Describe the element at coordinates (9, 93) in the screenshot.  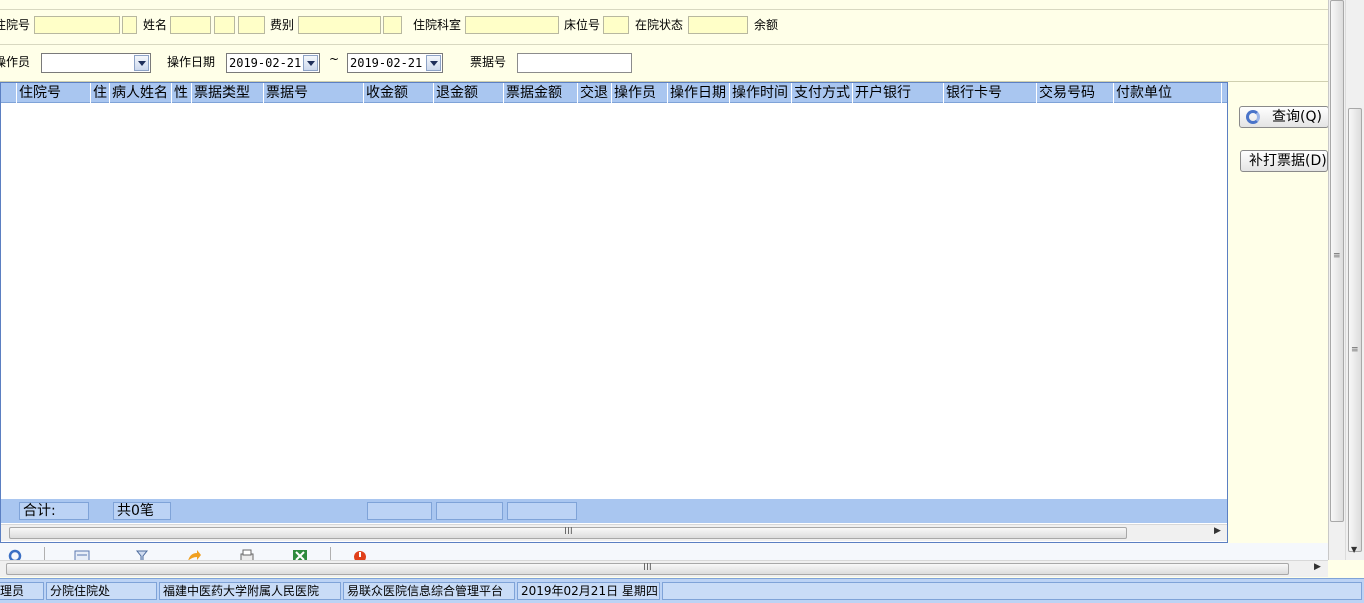
I see `col-header` at that location.